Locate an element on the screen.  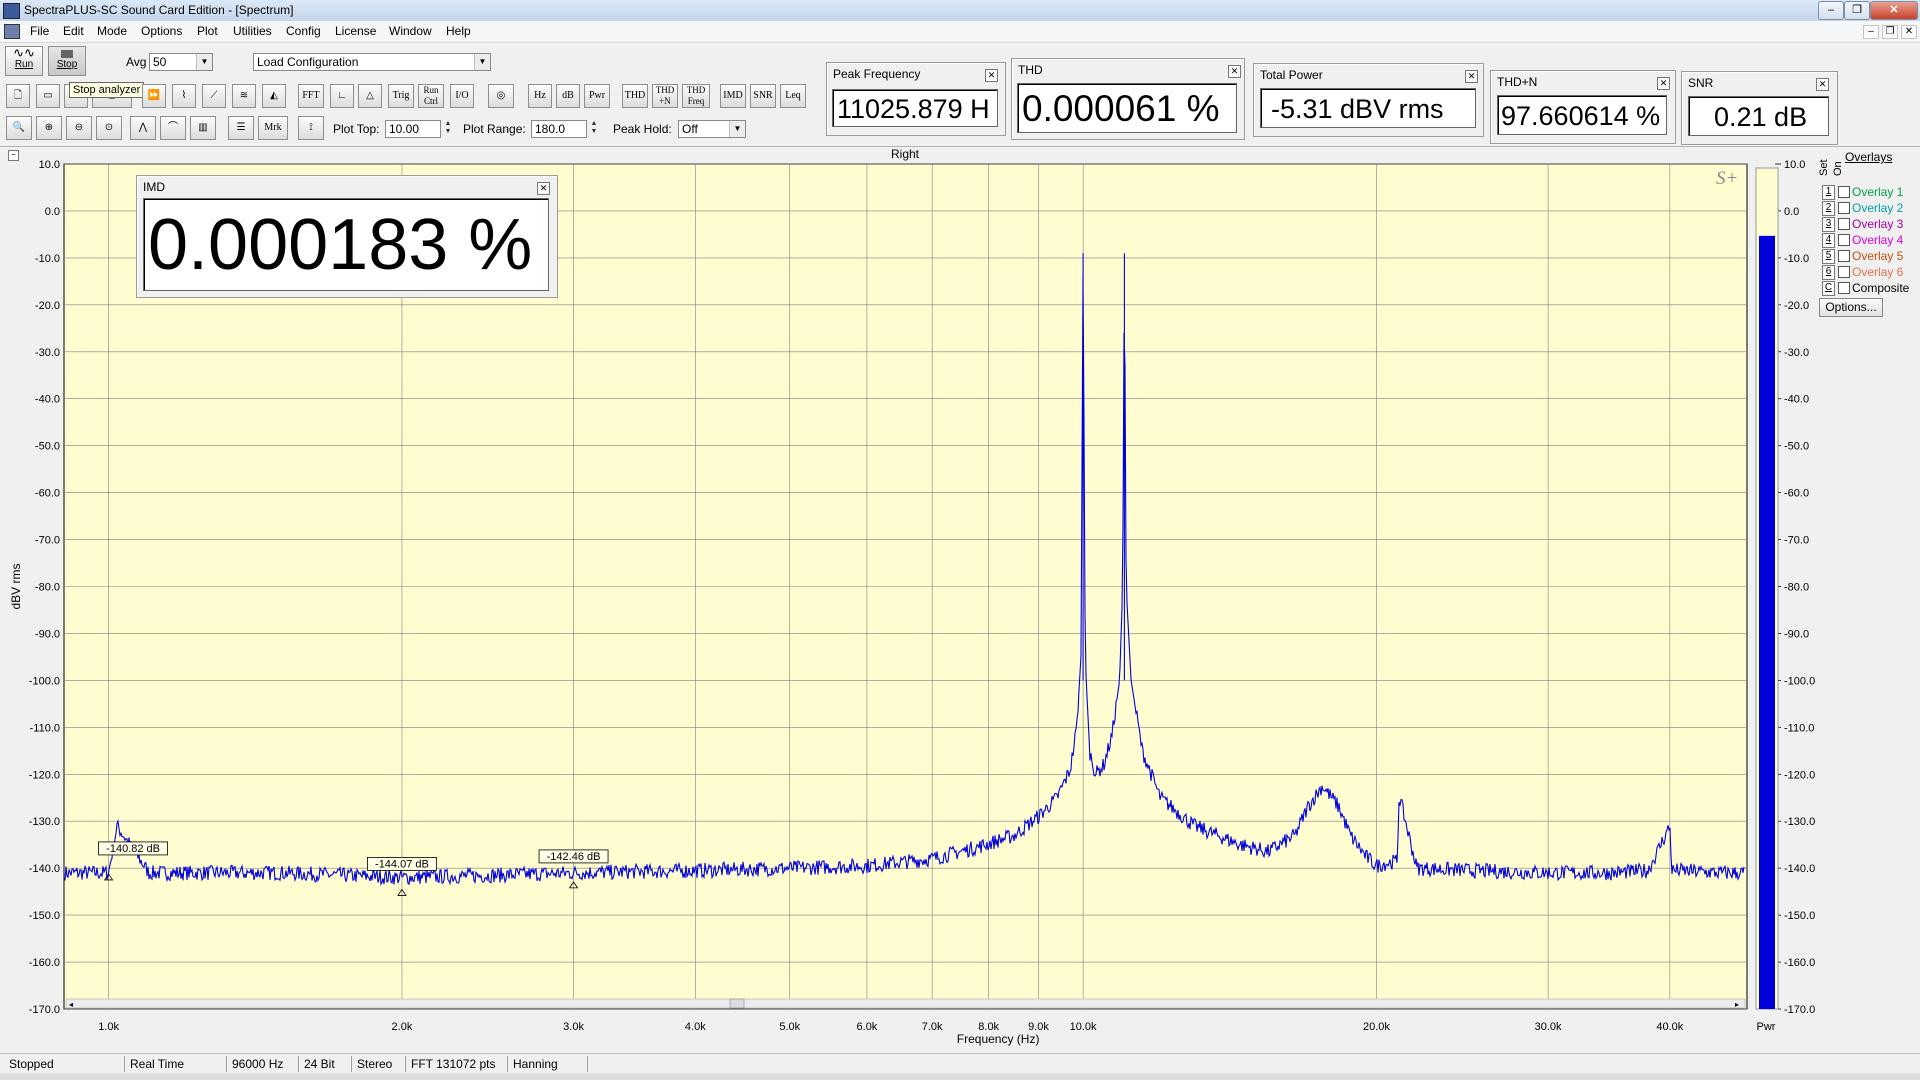
plot-range-input: 180.0 ▲ ▼ is located at coordinates (564, 129).